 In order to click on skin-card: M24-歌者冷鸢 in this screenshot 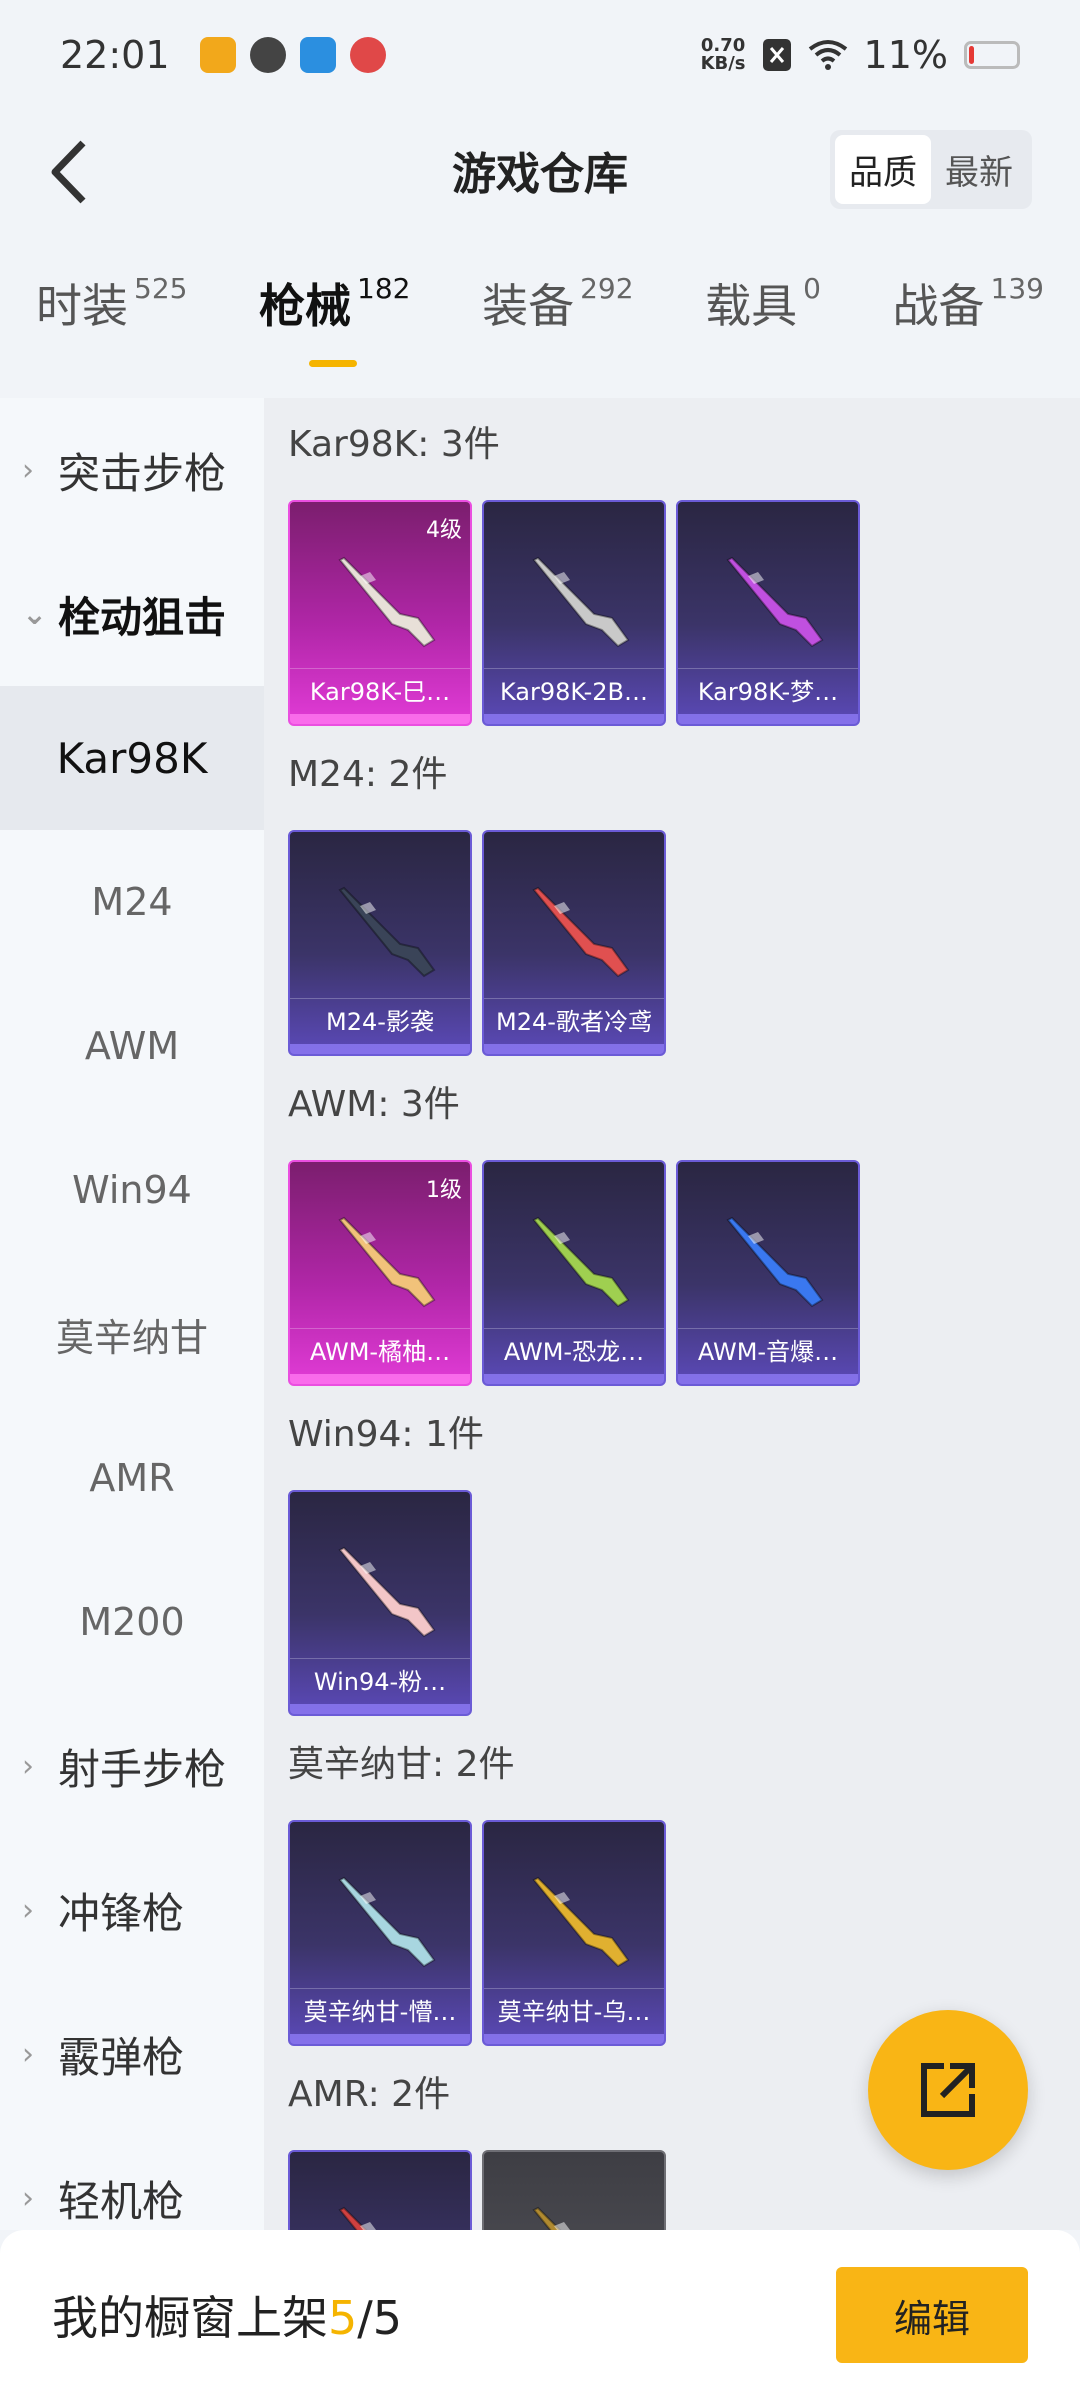, I will do `click(574, 943)`.